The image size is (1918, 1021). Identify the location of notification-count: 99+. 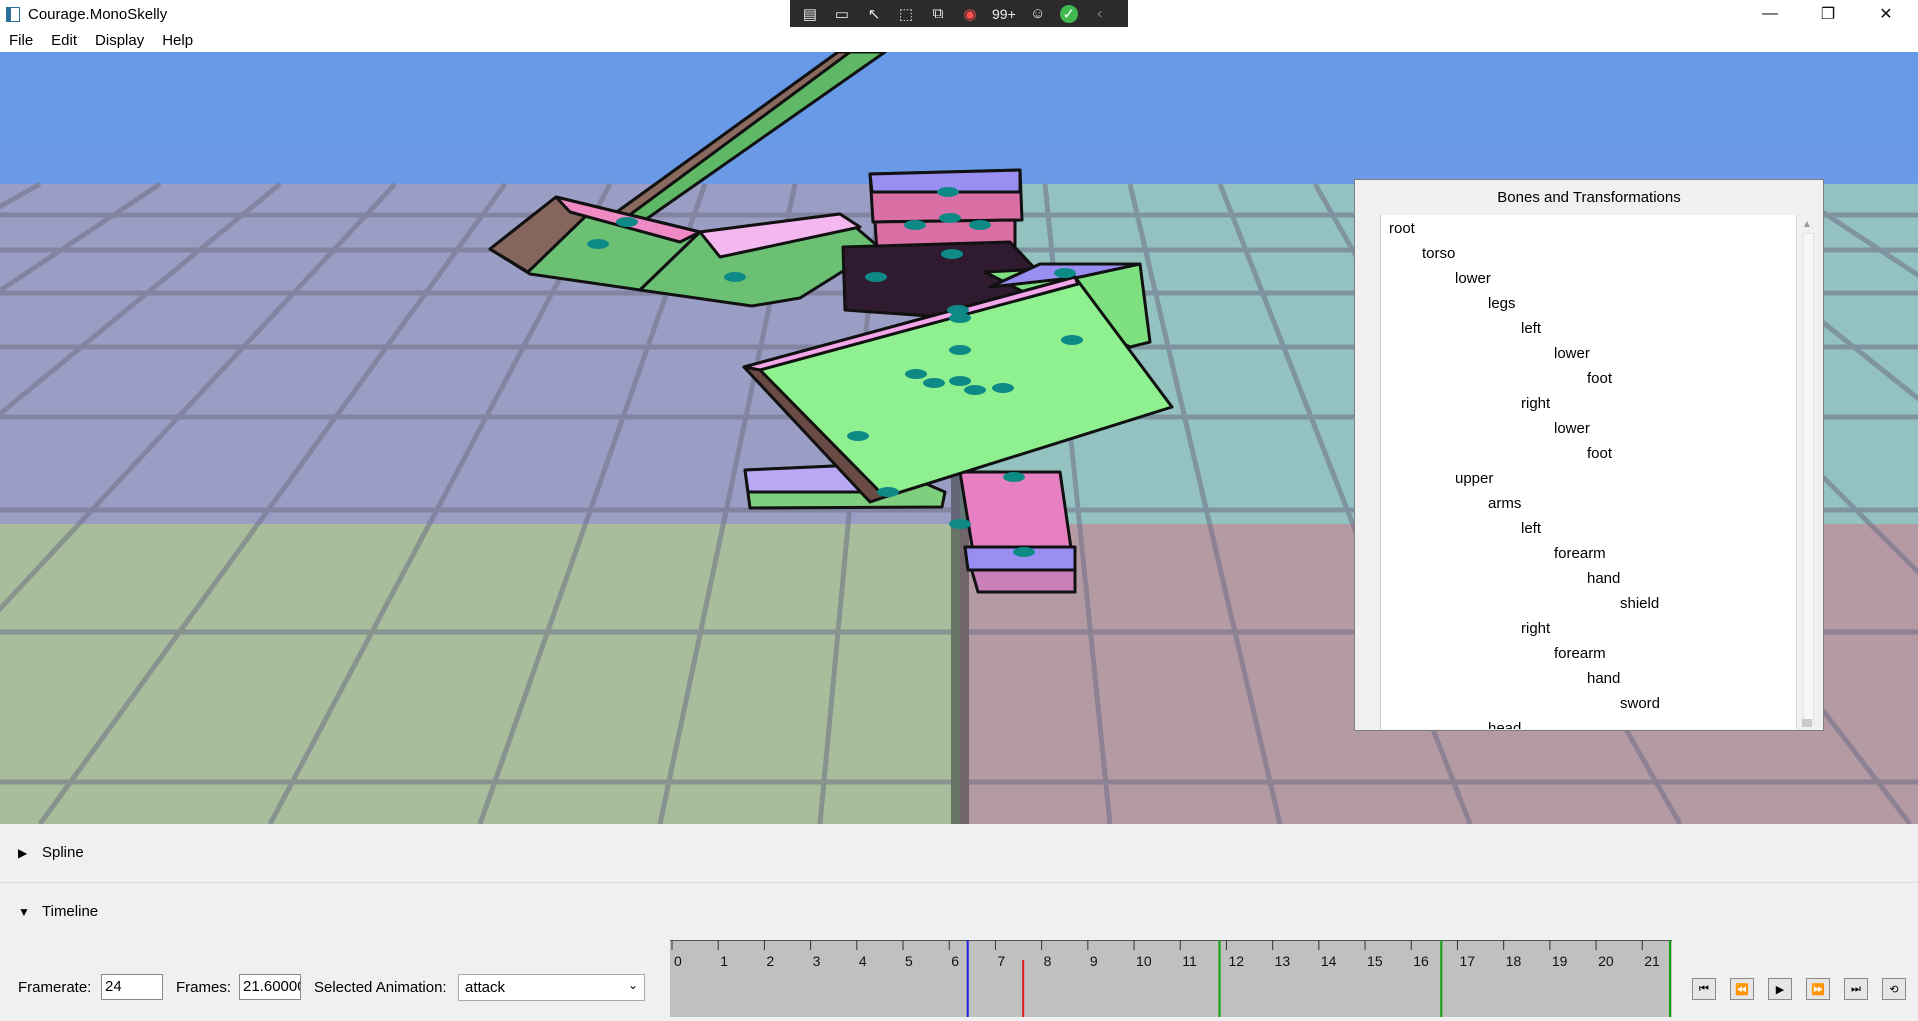
(1004, 13).